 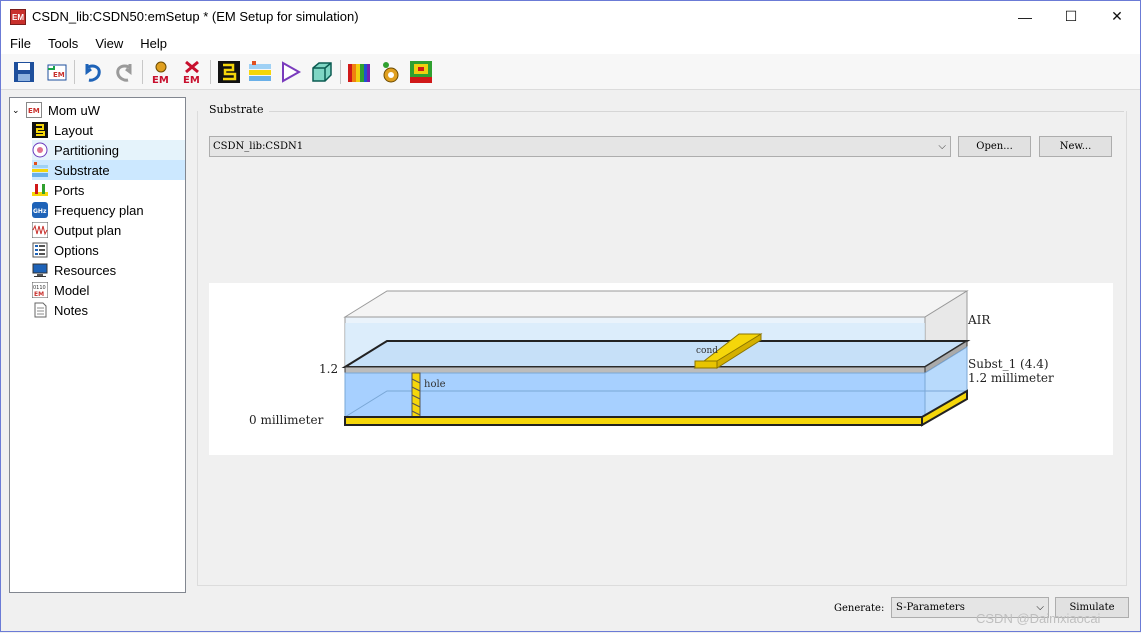 I want to click on menu-help: Help, so click(x=153, y=43).